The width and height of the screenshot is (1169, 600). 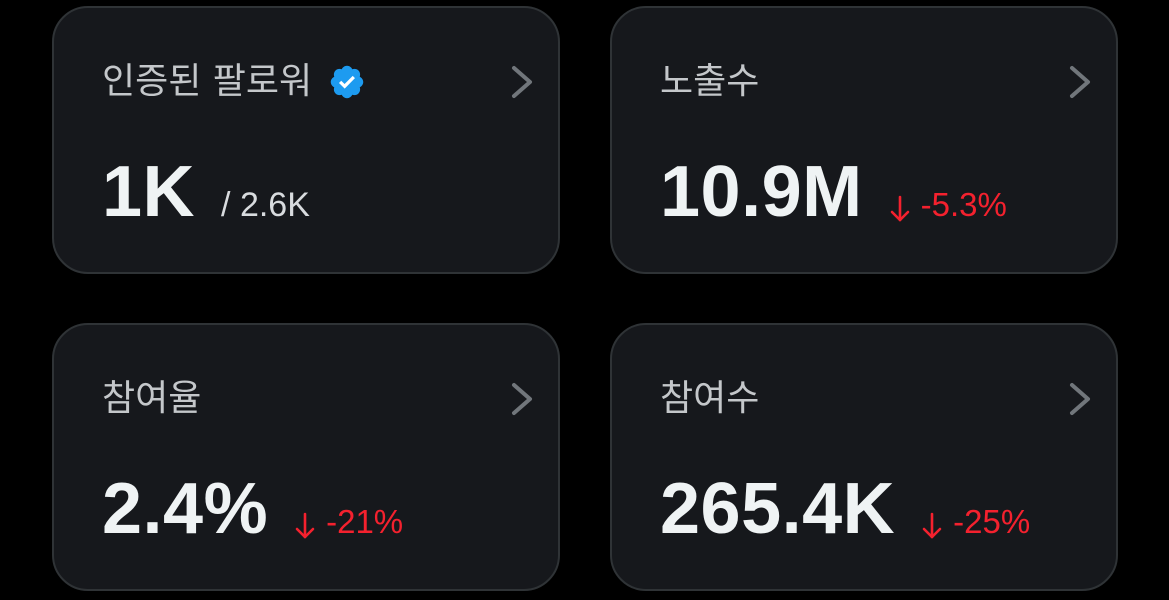 I want to click on card-title-label: 참여율, so click(x=152, y=398).